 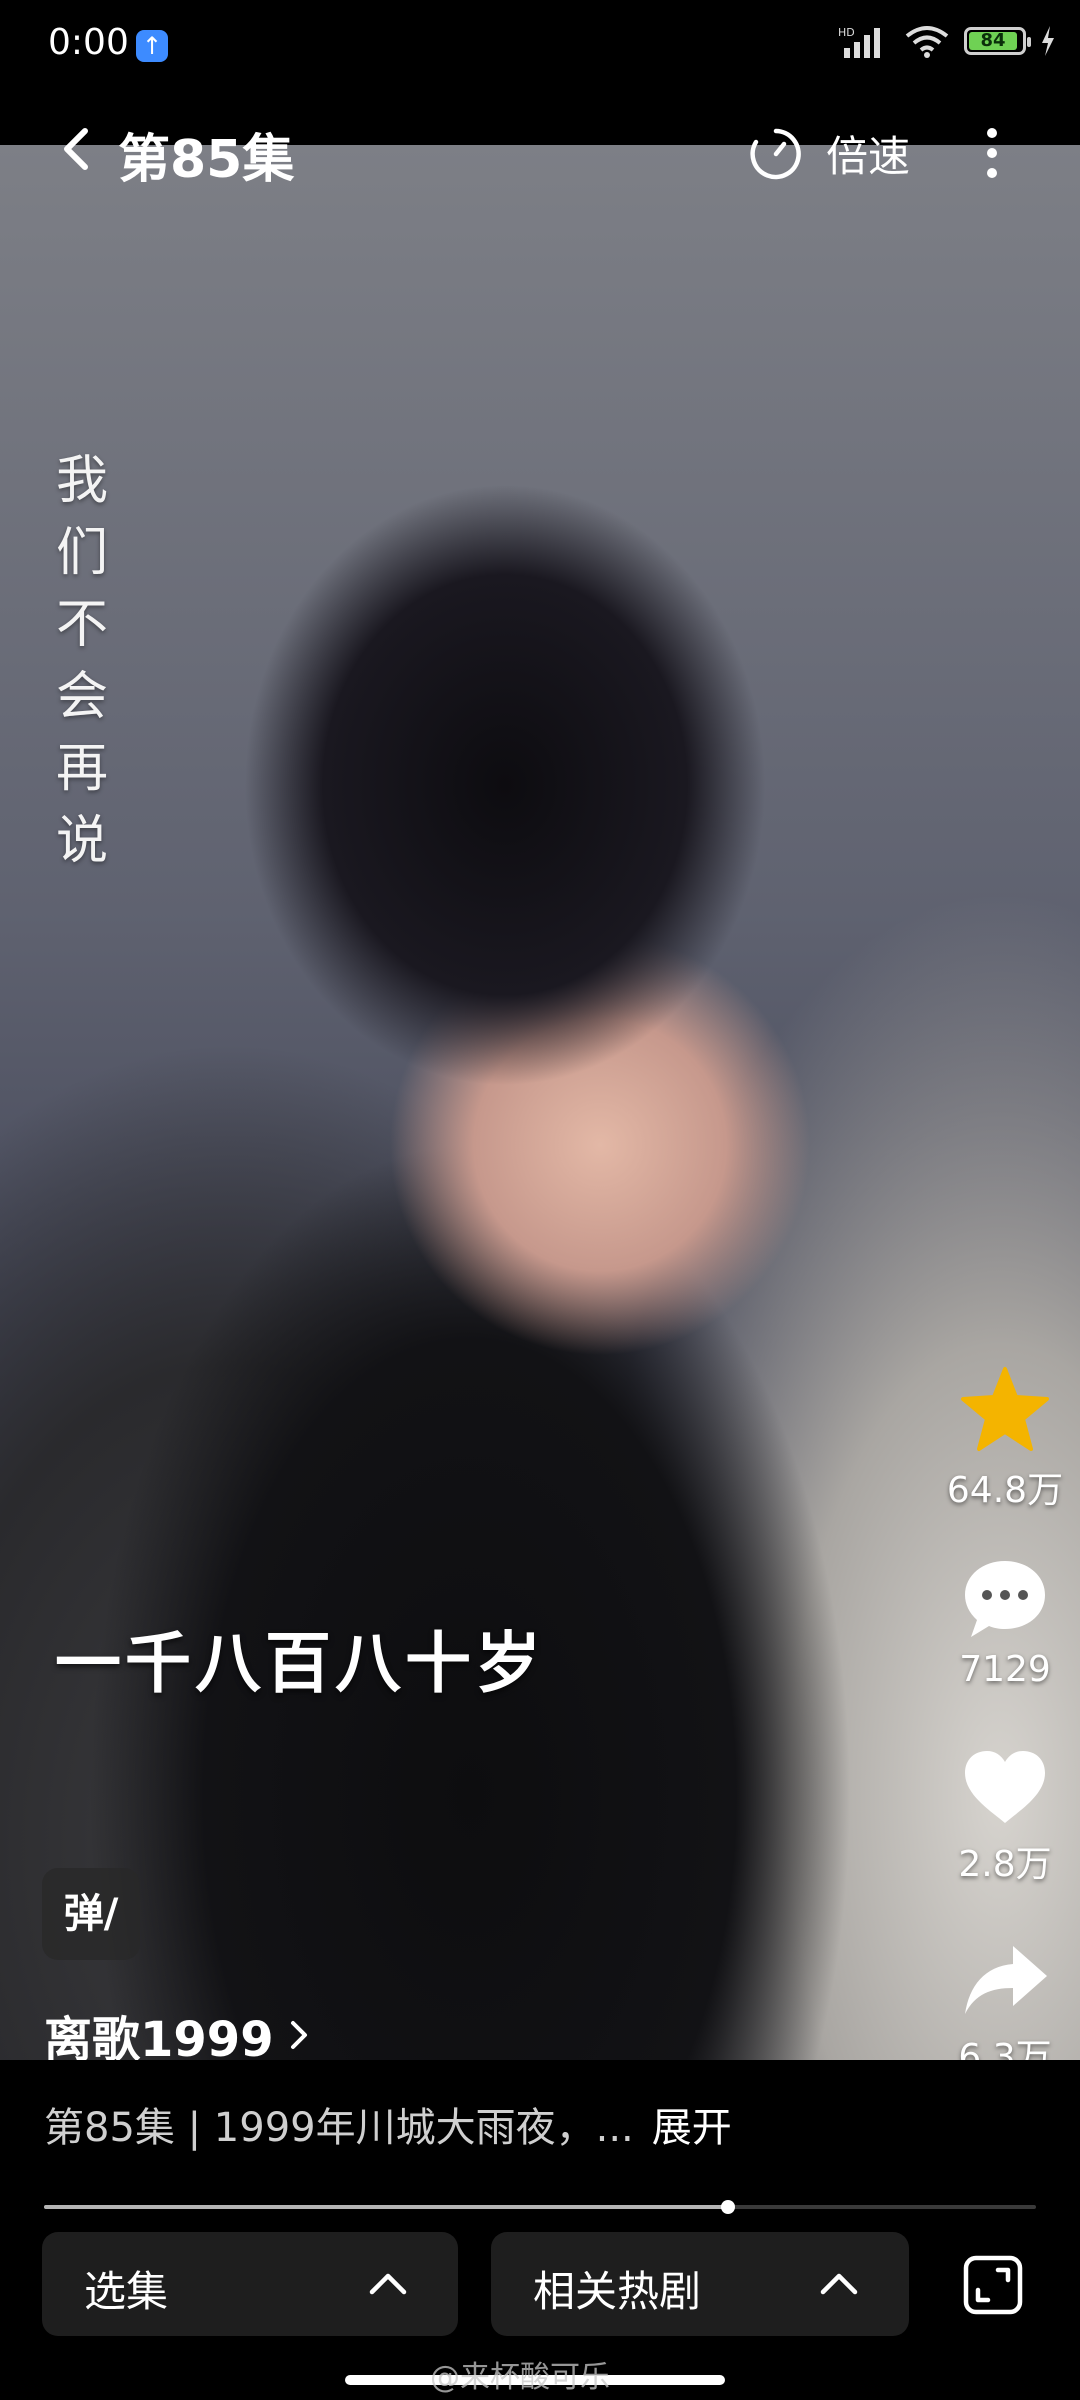 What do you see at coordinates (77, 149) in the screenshot?
I see `back-arrow-icon` at bounding box center [77, 149].